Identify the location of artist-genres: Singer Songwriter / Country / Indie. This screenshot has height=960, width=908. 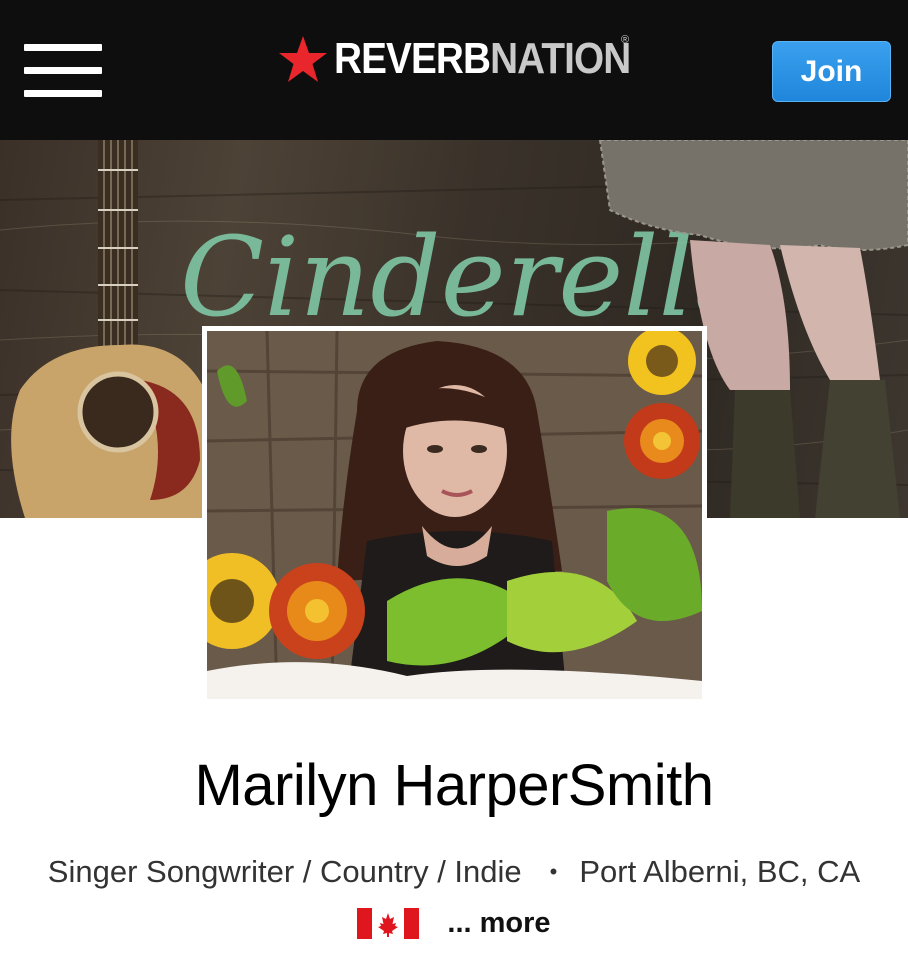
(284, 871).